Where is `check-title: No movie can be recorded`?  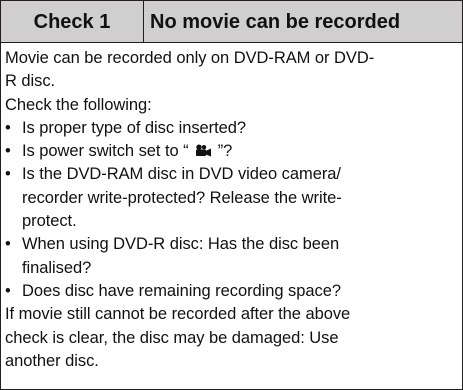 check-title: No movie can be recorded is located at coordinates (275, 21).